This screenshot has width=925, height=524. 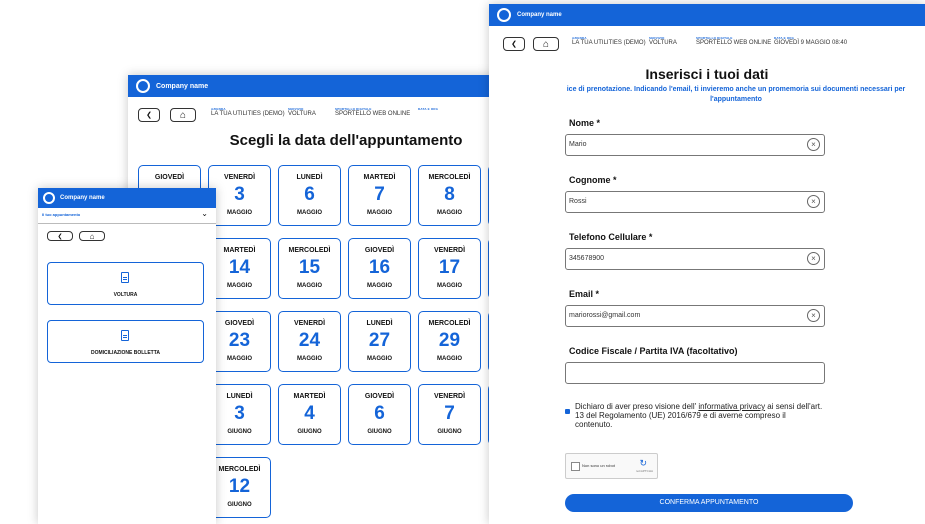 I want to click on date-cell: LUNEDÌ 3 GIUGNO, so click(x=239, y=414).